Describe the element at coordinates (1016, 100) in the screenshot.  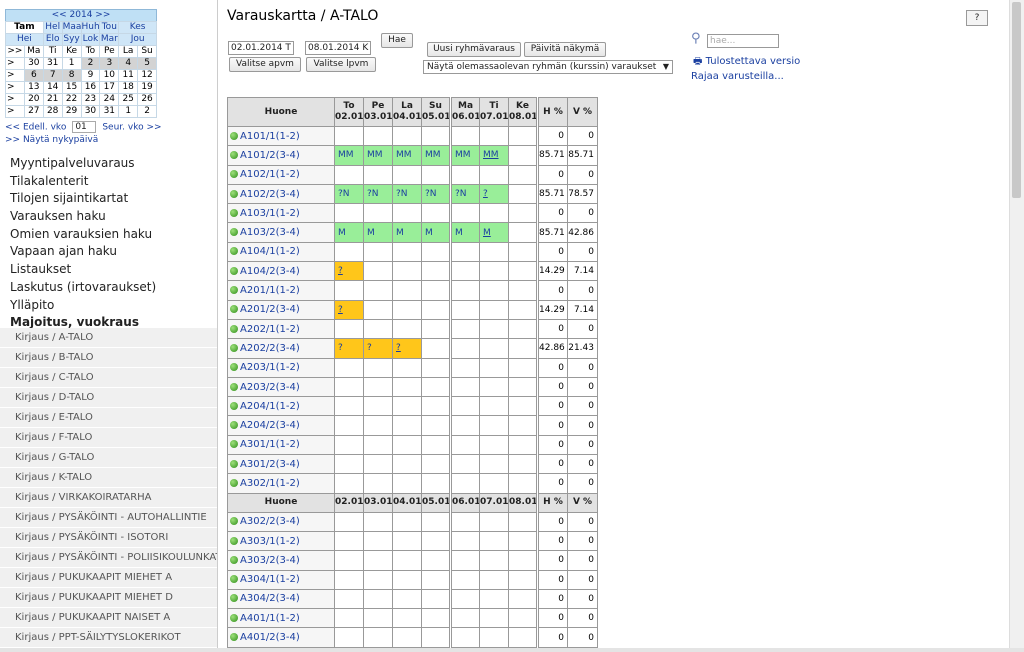
I see `scroll-thumb` at that location.